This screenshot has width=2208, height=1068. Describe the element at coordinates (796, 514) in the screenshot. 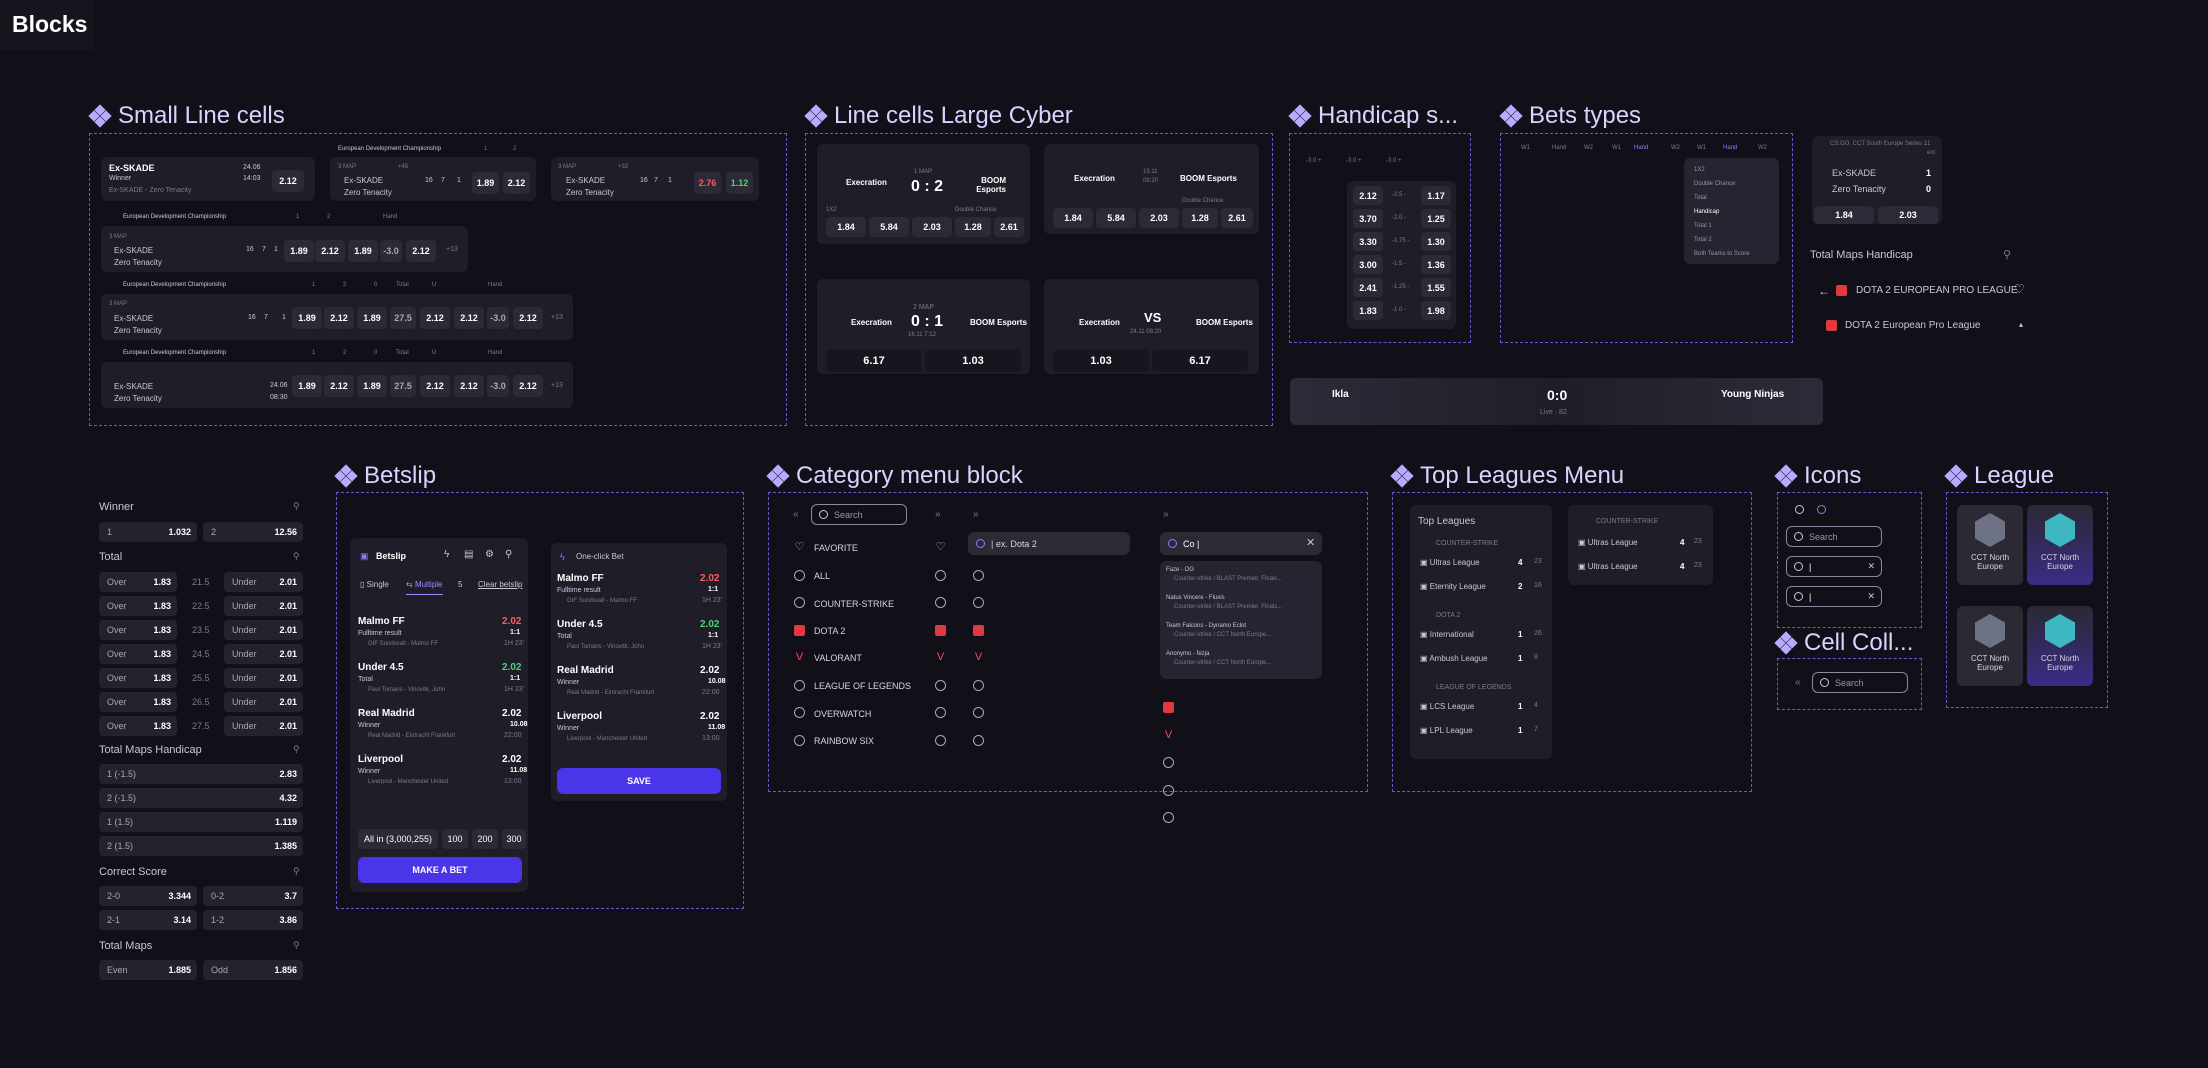

I see `collapse-icon: «` at that location.